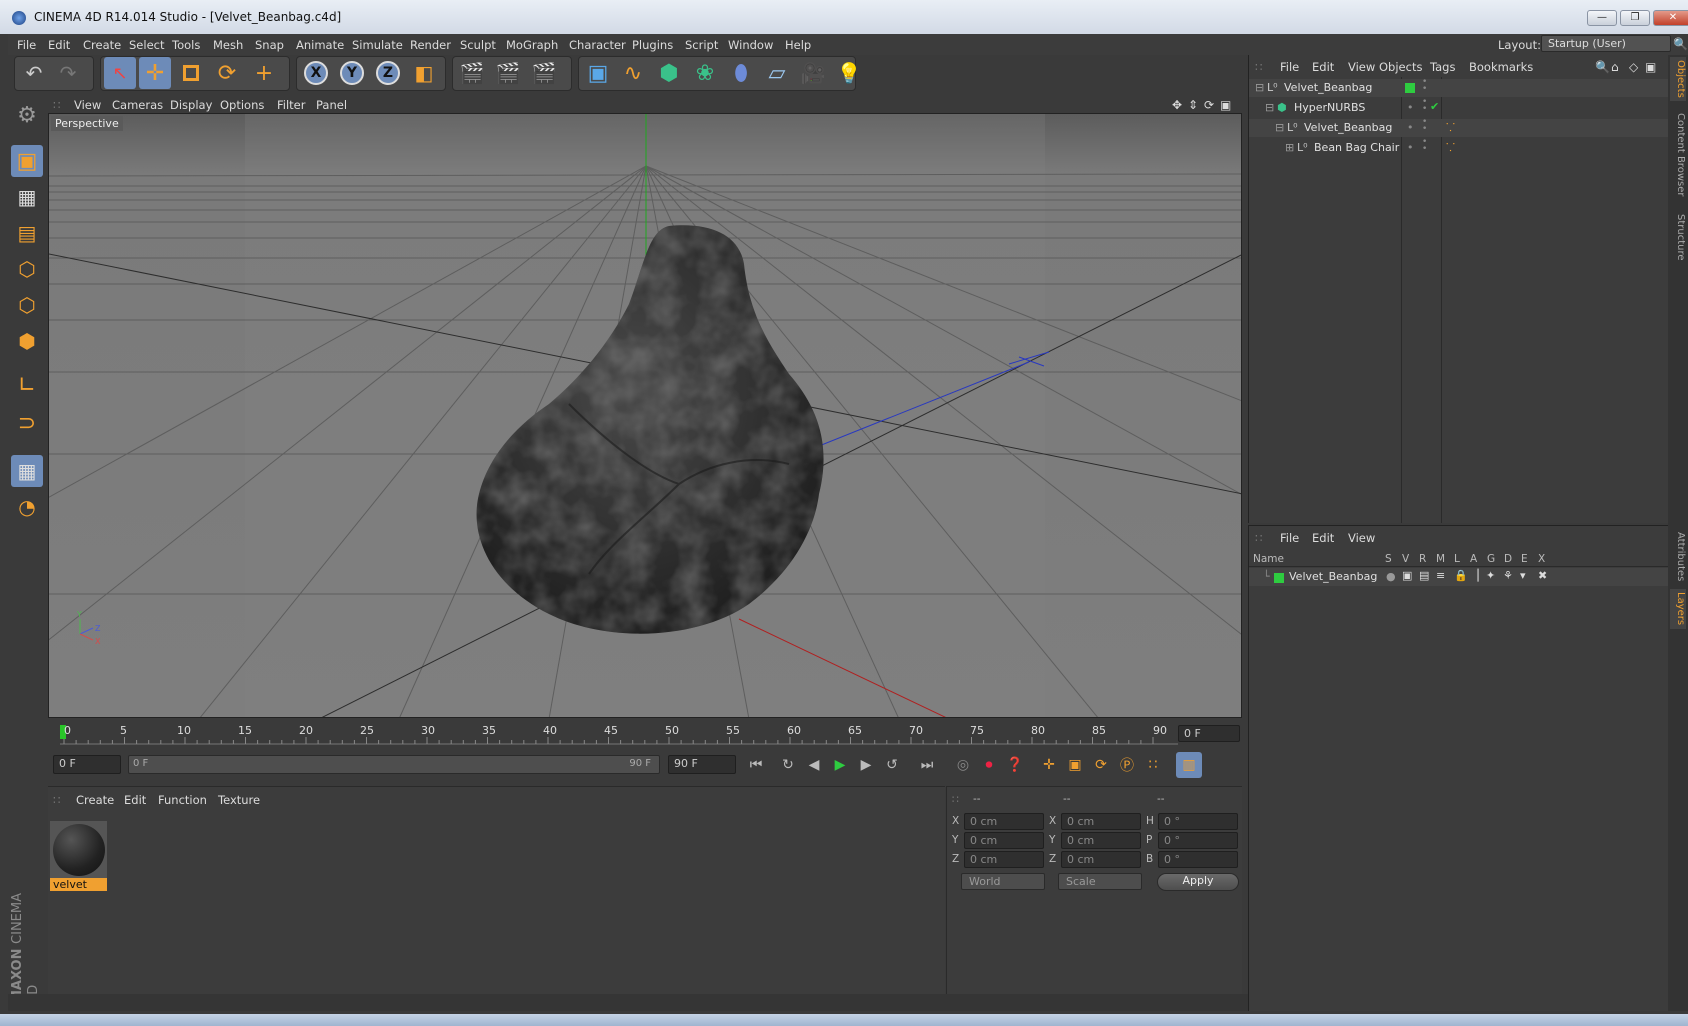 This screenshot has width=1688, height=1026. What do you see at coordinates (430, 45) in the screenshot?
I see `menu-render: Render` at bounding box center [430, 45].